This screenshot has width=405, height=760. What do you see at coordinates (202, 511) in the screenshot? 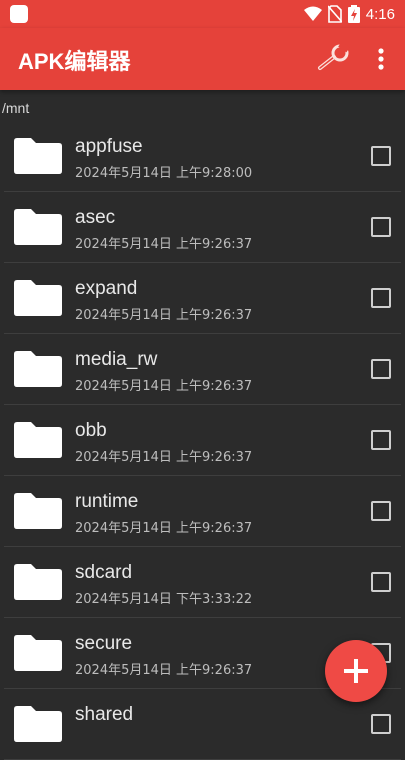
I see `list-item: runtime 2024年5月14日 上午9:26:37` at bounding box center [202, 511].